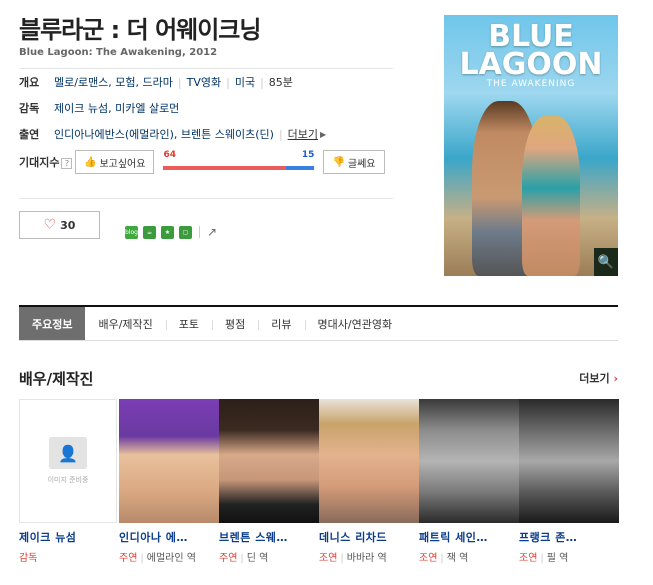 The height and width of the screenshot is (585, 653). What do you see at coordinates (369, 537) in the screenshot?
I see `person-name: 데니스 리차드` at bounding box center [369, 537].